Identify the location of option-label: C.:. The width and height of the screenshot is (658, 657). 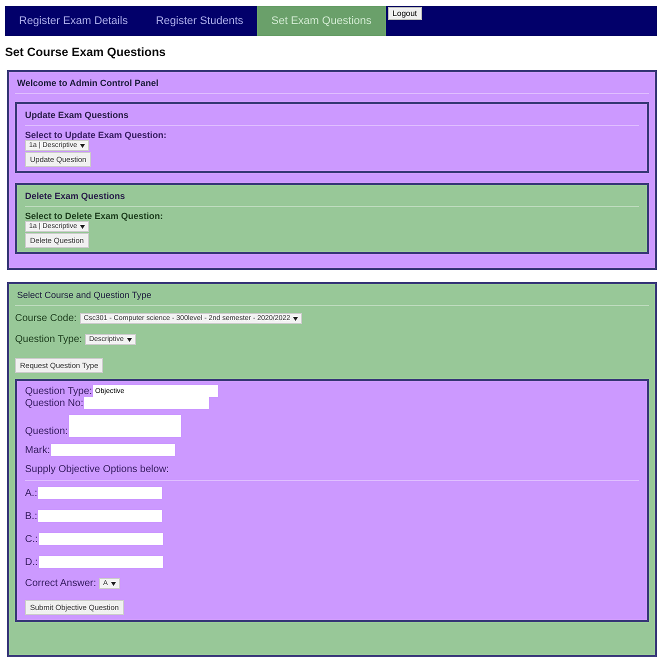
(31, 539).